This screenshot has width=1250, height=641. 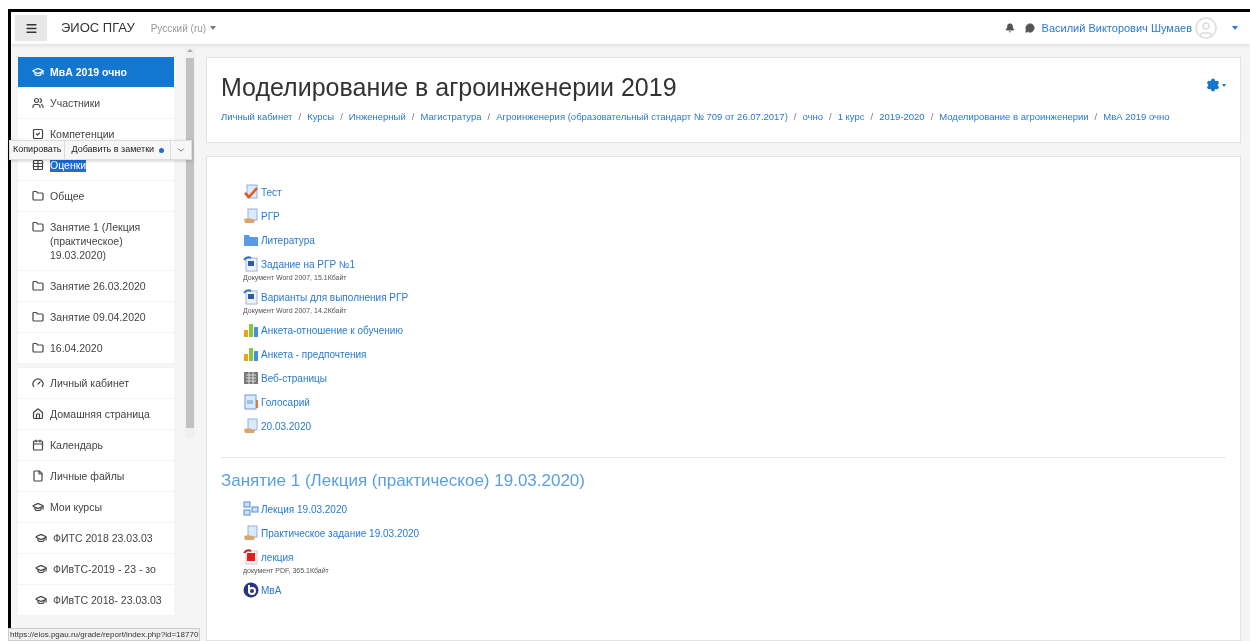 I want to click on course-title: Моделирование в агроинженерии 2019, so click(x=449, y=87).